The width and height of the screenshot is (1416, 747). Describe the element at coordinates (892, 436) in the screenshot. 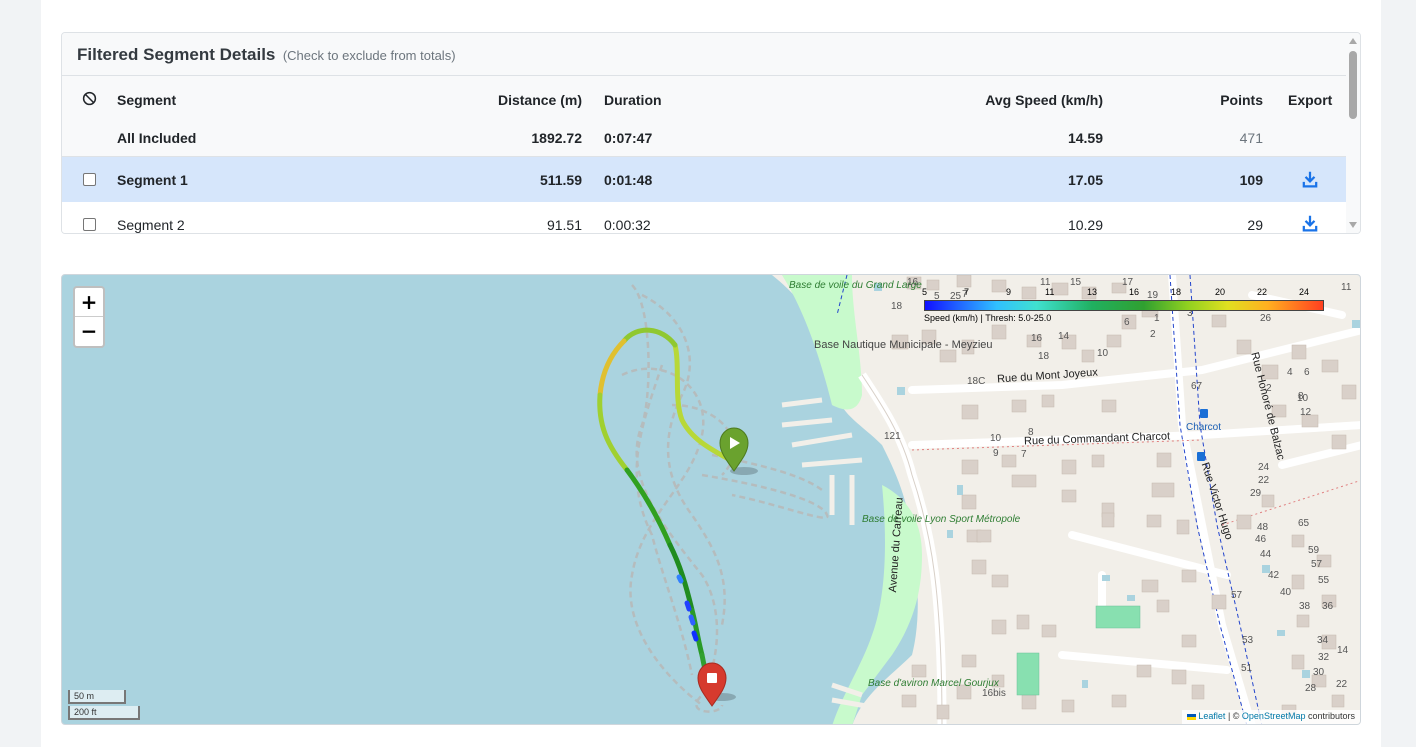

I see `house-number: 121` at that location.